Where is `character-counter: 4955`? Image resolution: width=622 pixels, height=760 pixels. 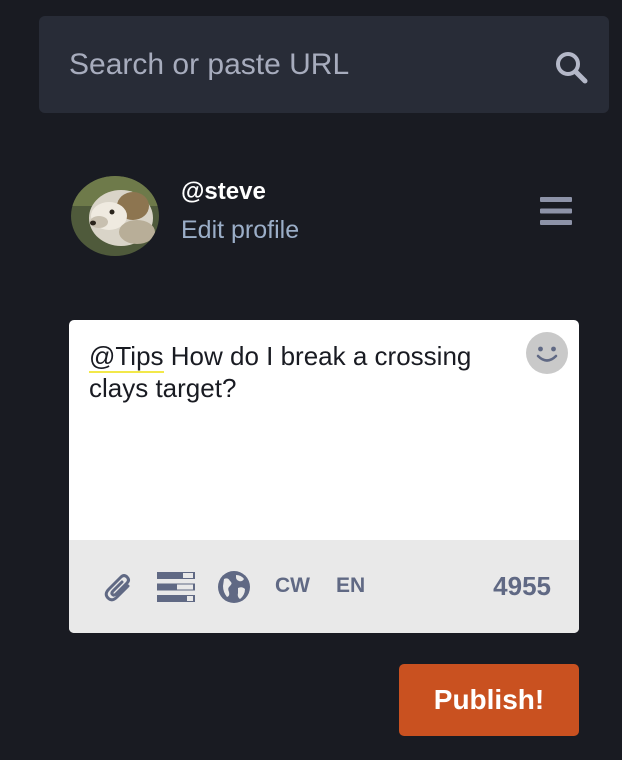
character-counter: 4955 is located at coordinates (522, 586).